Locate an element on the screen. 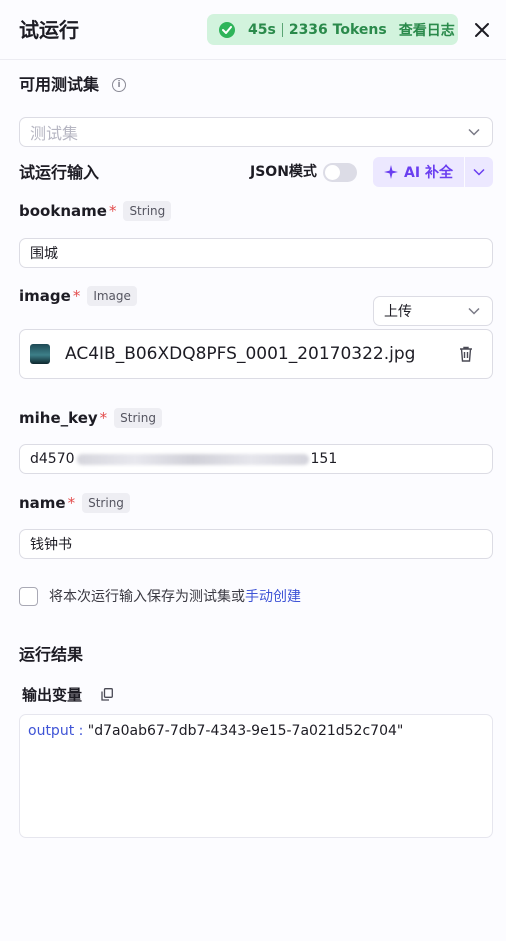  header-divider is located at coordinates (253, 59).